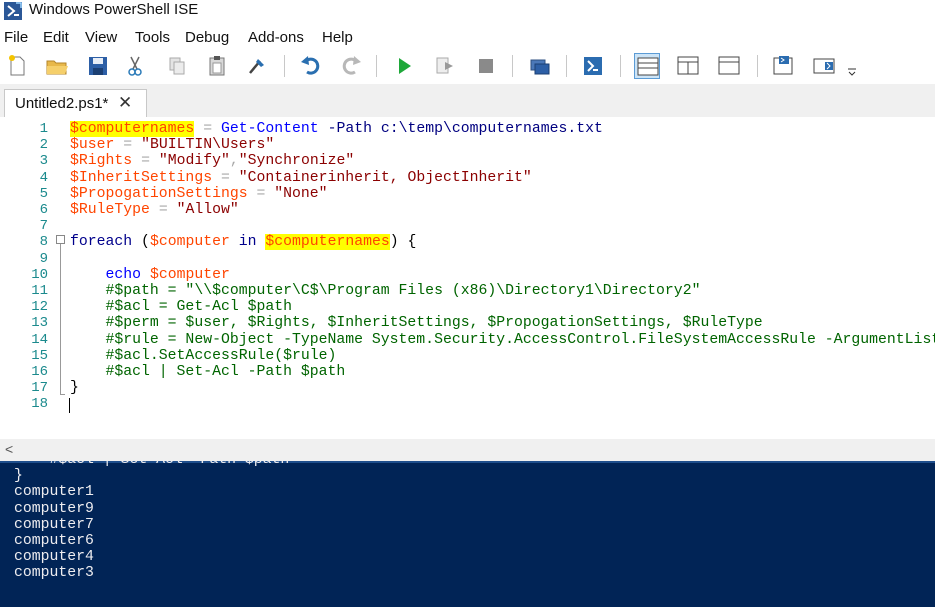  Describe the element at coordinates (141, 177) in the screenshot. I see `code-token: $InheritSettings` at that location.